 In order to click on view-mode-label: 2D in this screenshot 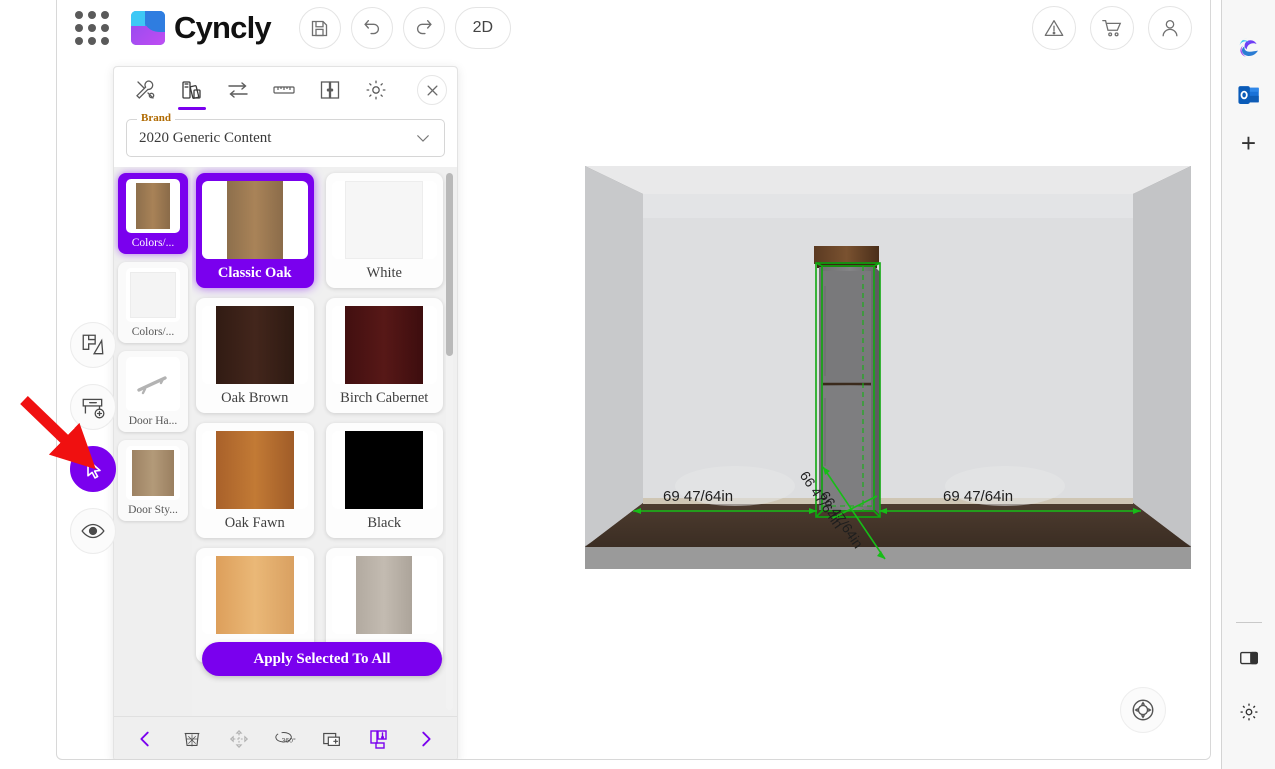, I will do `click(483, 27)`.